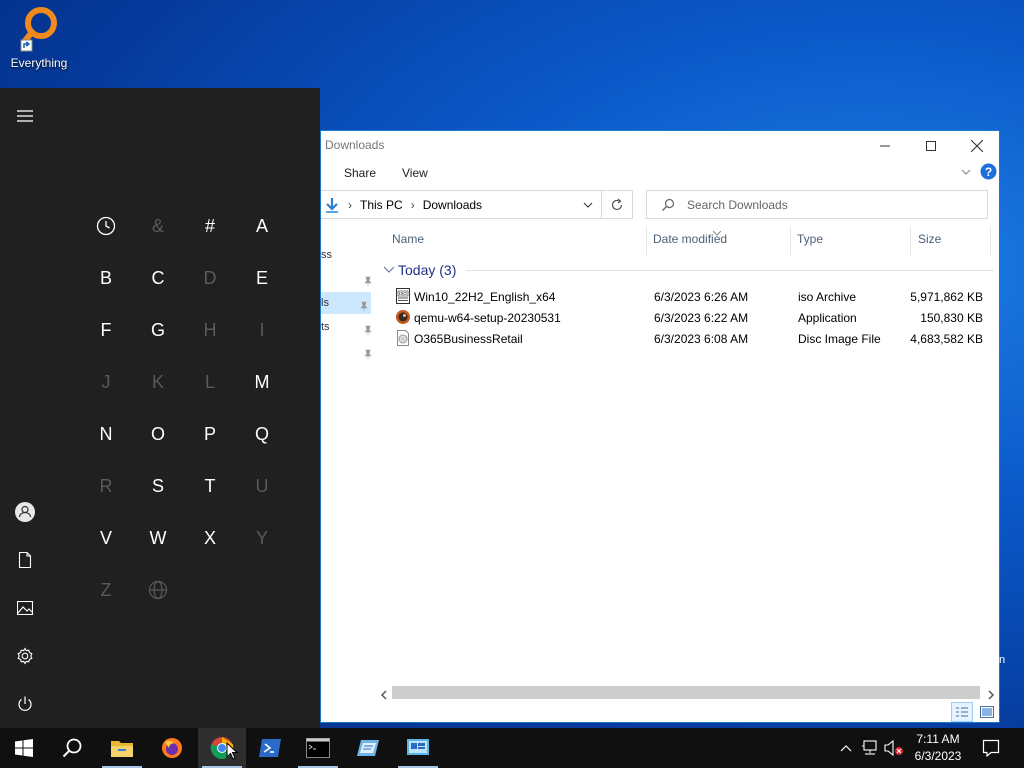  Describe the element at coordinates (660, 146) in the screenshot. I see `title-bar: Downloads` at that location.